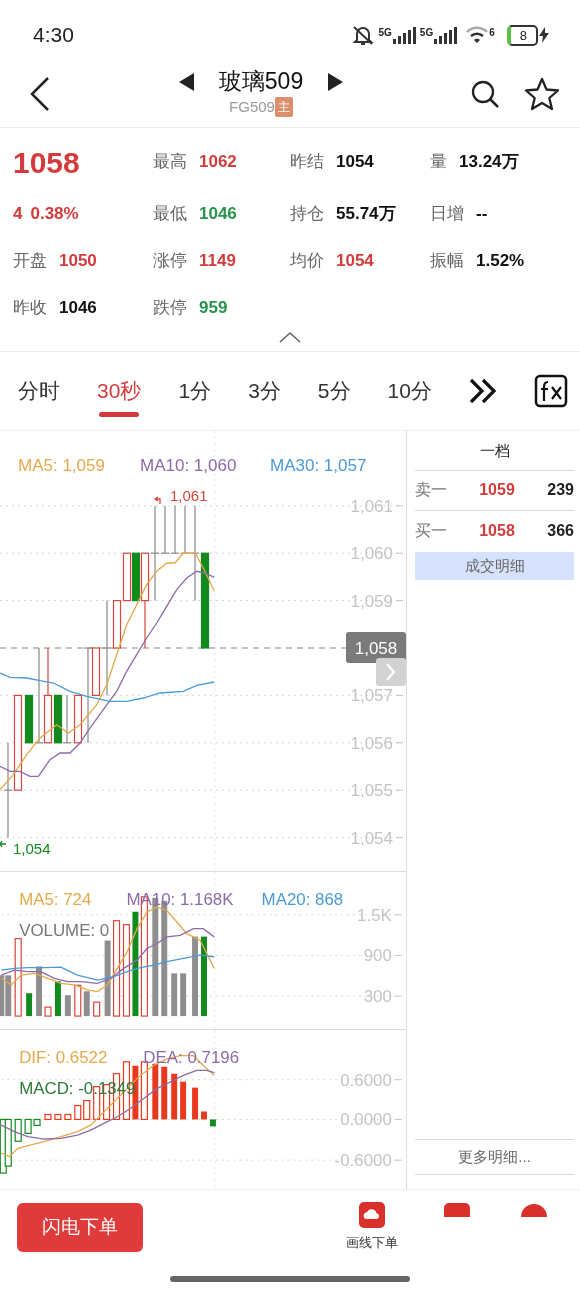  I want to click on charging-icon, so click(544, 35).